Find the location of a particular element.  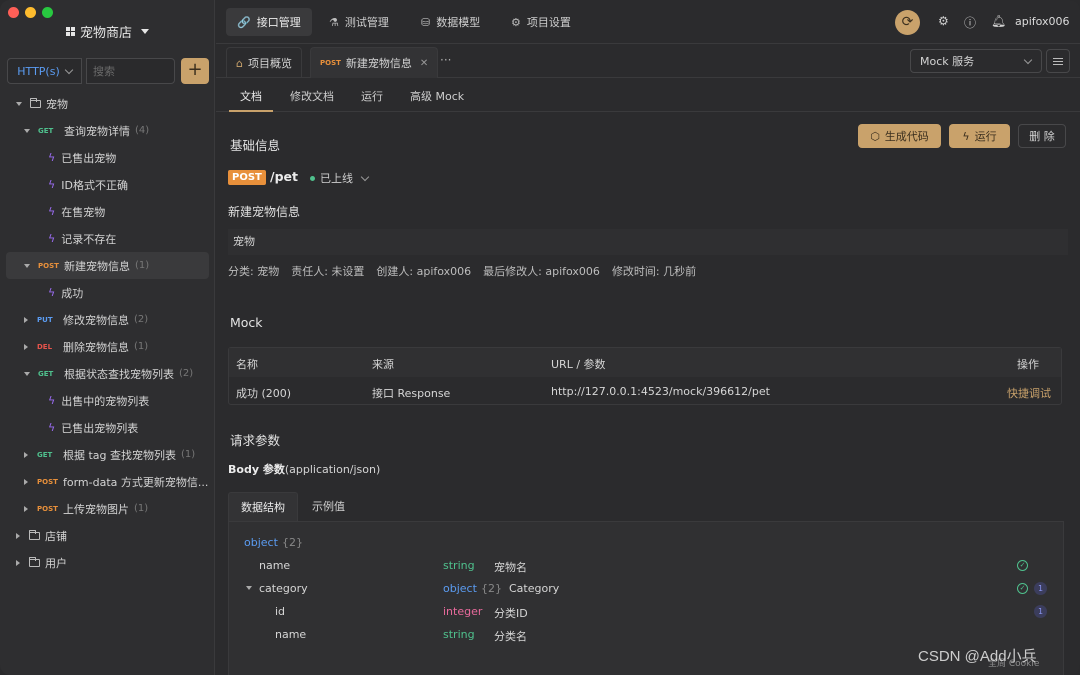

tree-item-label: 店铺 is located at coordinates (56, 536).